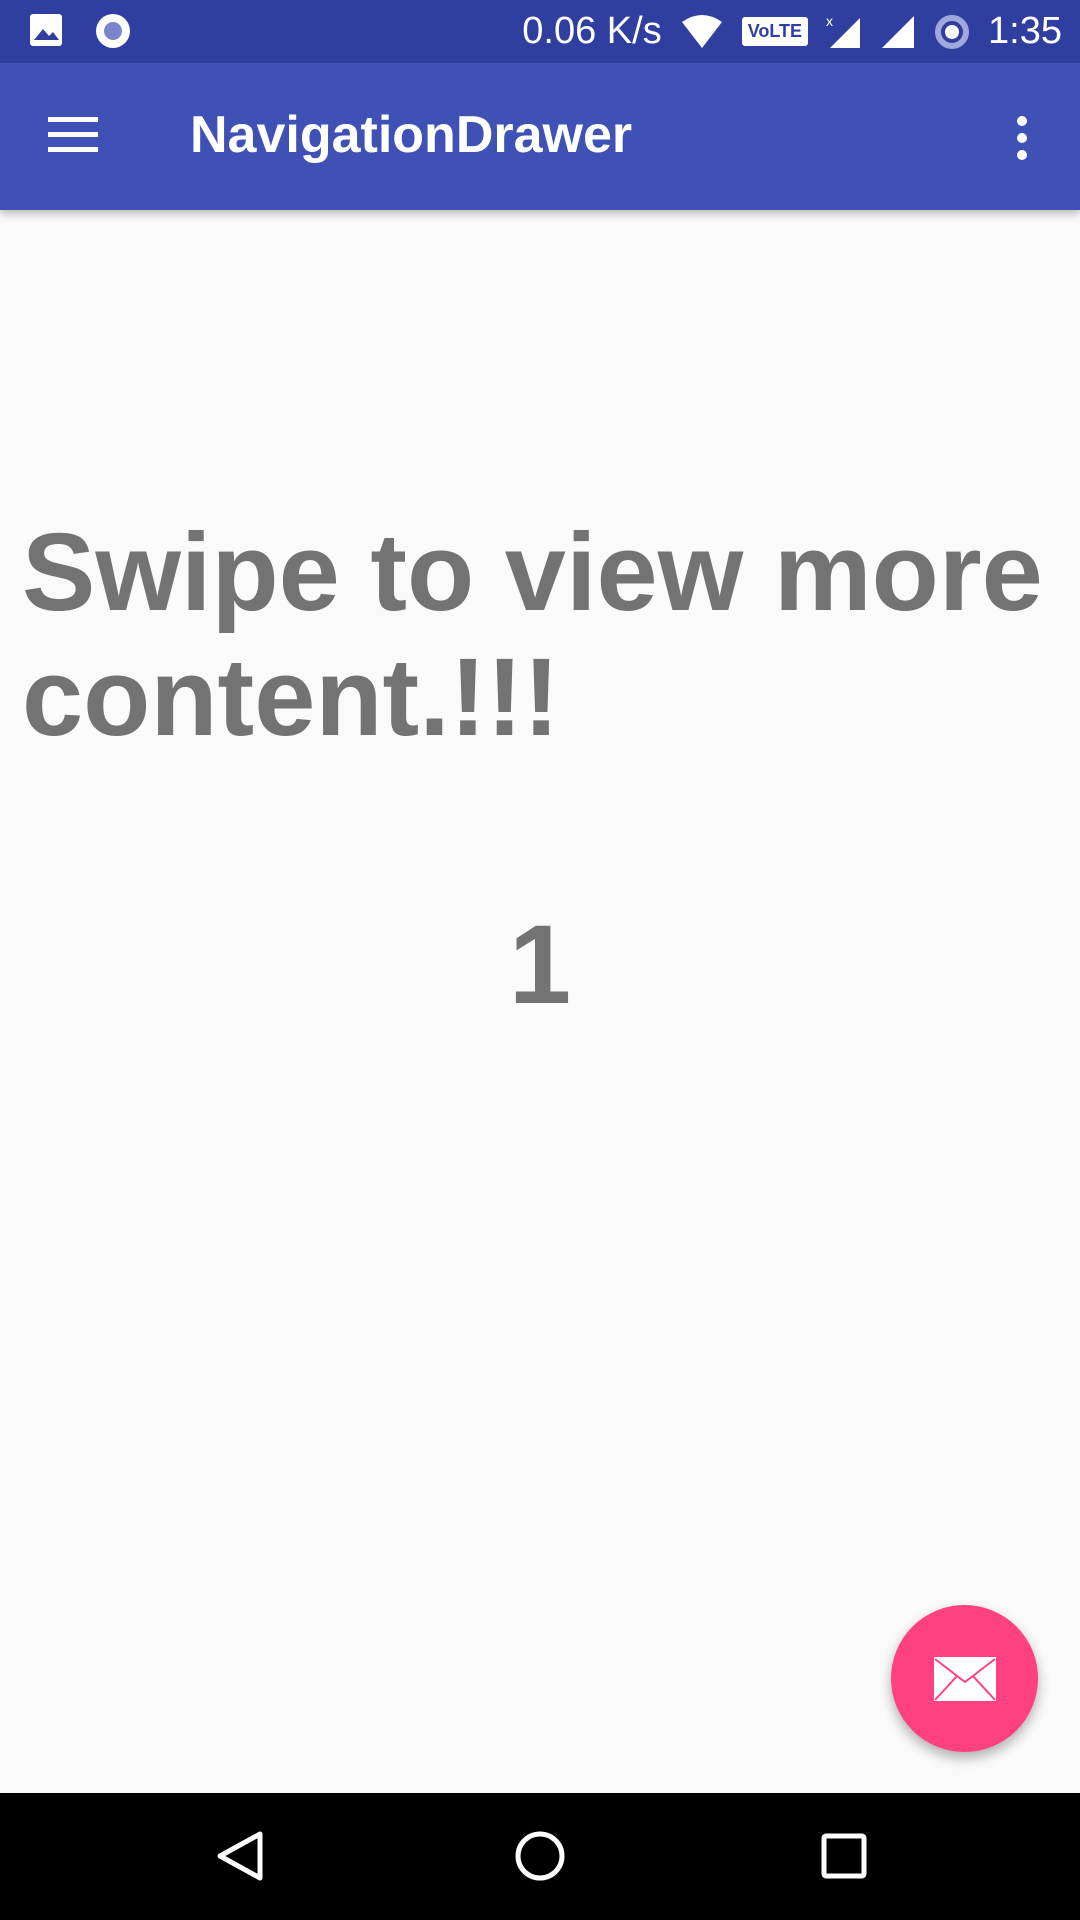 This screenshot has width=1080, height=1920. What do you see at coordinates (775, 31) in the screenshot?
I see `volte-icon: VoLTE` at bounding box center [775, 31].